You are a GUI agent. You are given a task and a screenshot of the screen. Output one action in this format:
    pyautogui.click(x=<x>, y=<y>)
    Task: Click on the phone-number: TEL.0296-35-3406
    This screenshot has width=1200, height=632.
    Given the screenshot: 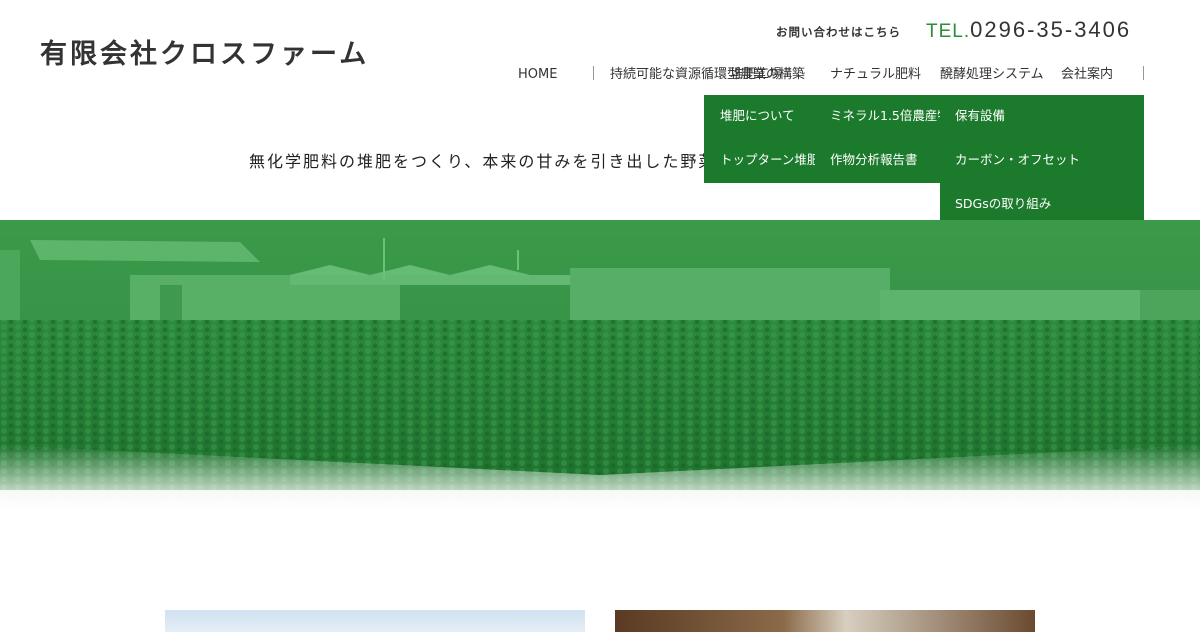 What is the action you would take?
    pyautogui.click(x=1028, y=30)
    